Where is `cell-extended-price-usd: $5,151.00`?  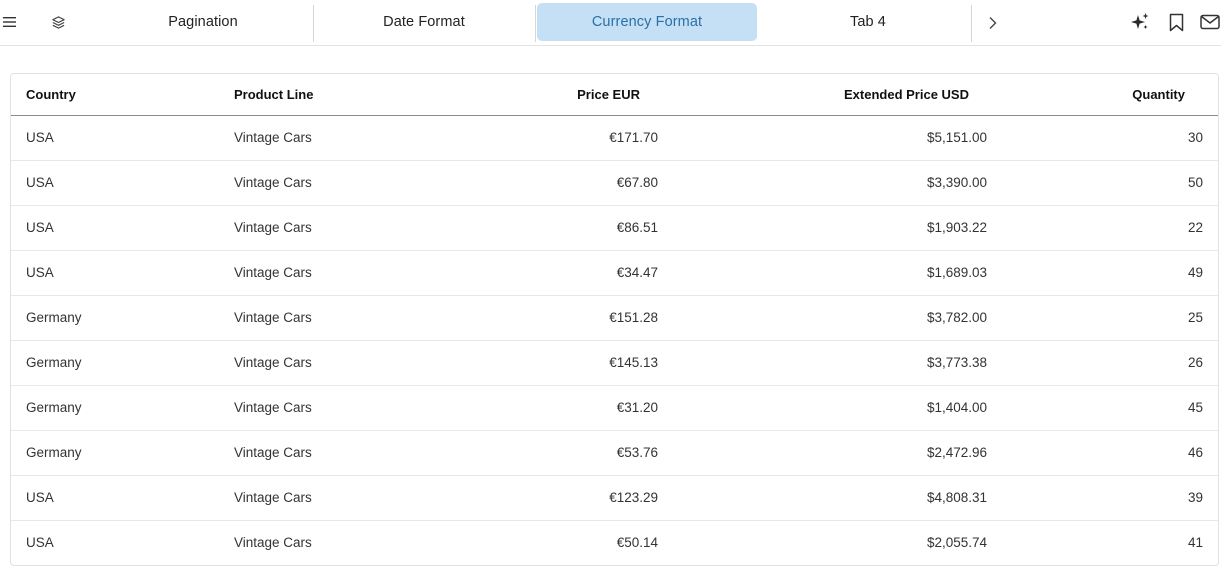
cell-extended-price-usd: $5,151.00 is located at coordinates (956, 137).